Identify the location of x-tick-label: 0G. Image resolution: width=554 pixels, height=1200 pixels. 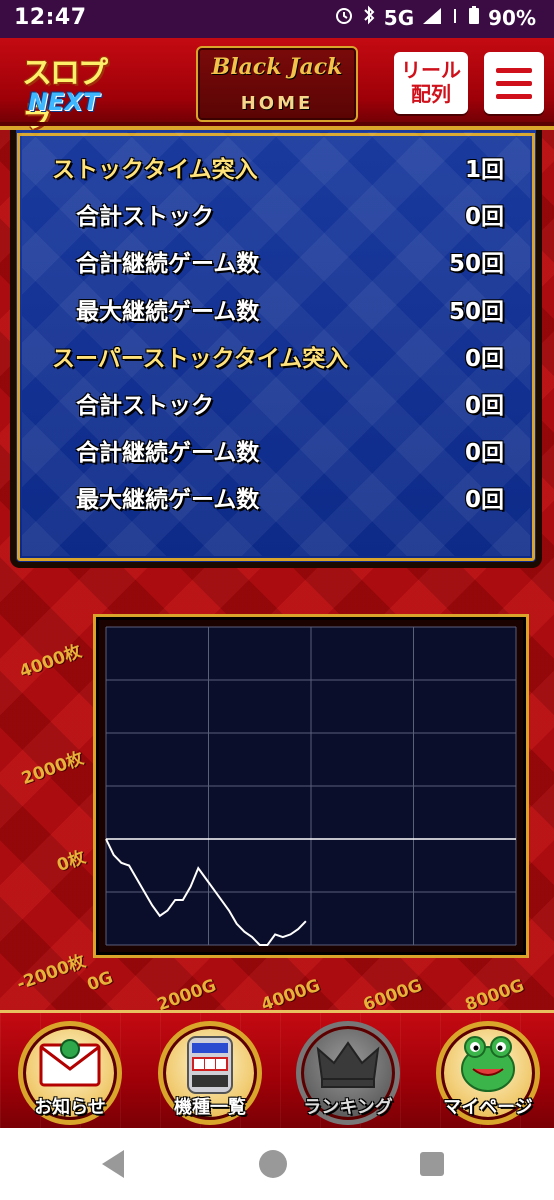
(100, 981).